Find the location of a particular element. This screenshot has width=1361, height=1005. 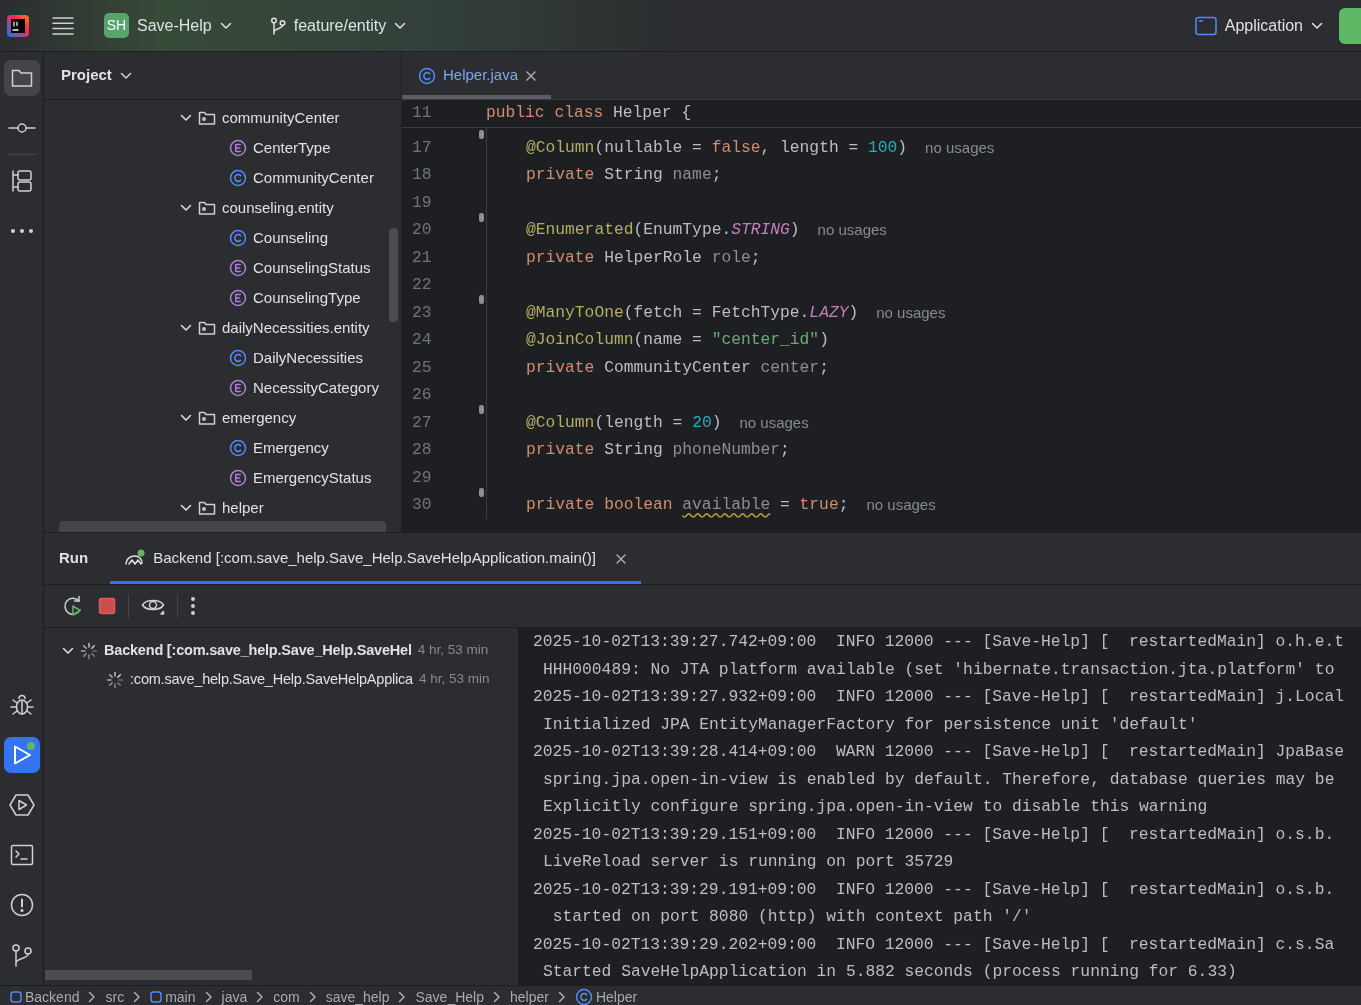

run-tree-item: Backend [:com.save_help.Save_Help.SaveHel 4 hr, 53 min is located at coordinates (281, 650).